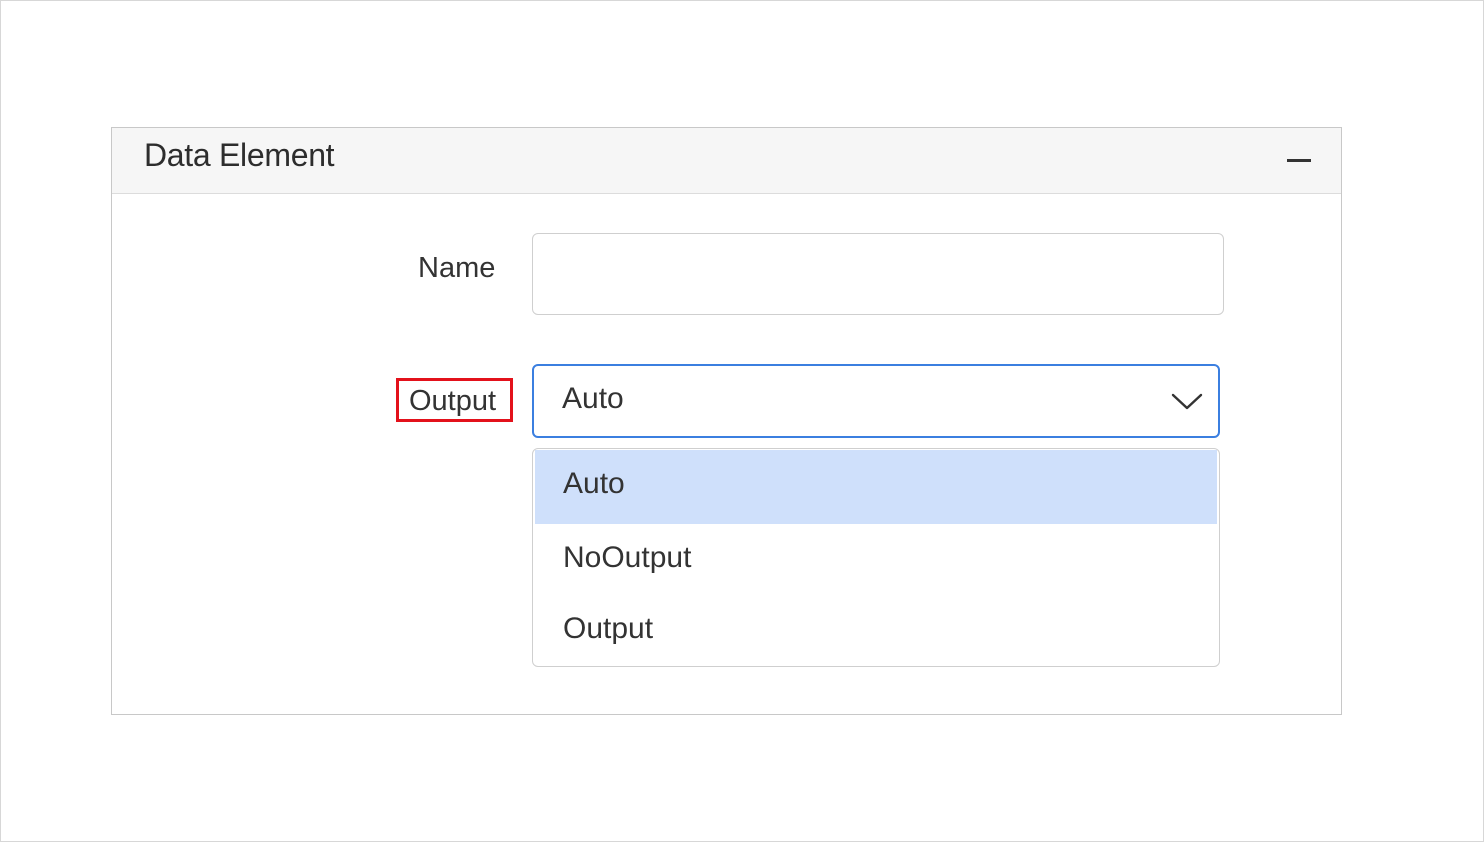 The width and height of the screenshot is (1484, 842). What do you see at coordinates (594, 483) in the screenshot?
I see `option-label: Auto` at bounding box center [594, 483].